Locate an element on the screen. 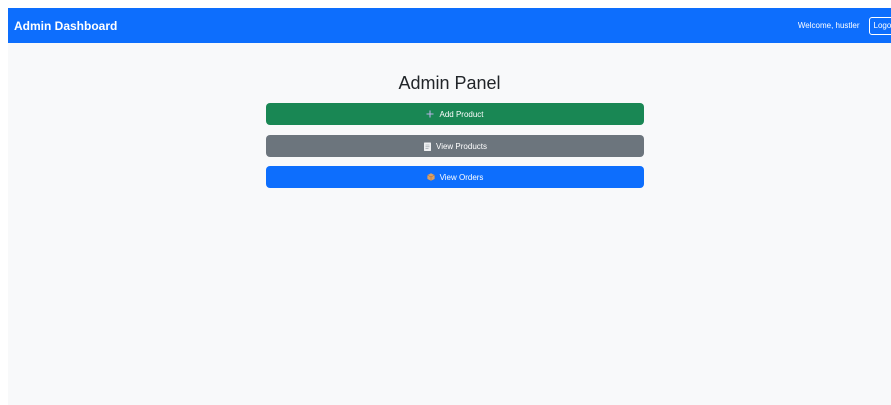 The width and height of the screenshot is (891, 405). logout-button: Logout is located at coordinates (879, 25).